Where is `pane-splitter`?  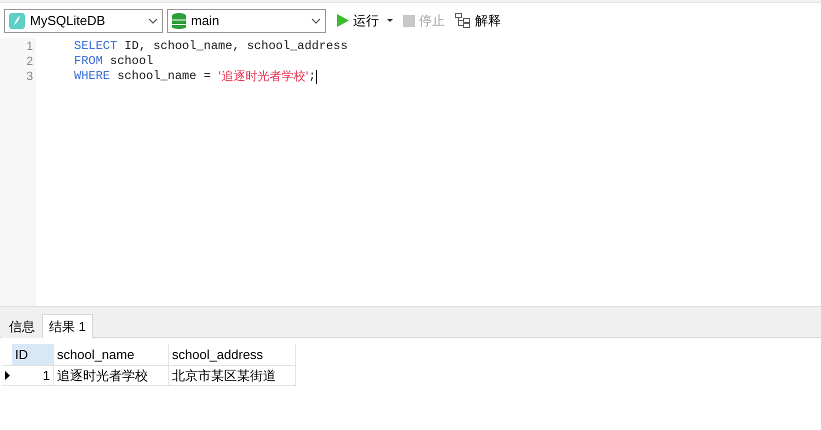 pane-splitter is located at coordinates (410, 310).